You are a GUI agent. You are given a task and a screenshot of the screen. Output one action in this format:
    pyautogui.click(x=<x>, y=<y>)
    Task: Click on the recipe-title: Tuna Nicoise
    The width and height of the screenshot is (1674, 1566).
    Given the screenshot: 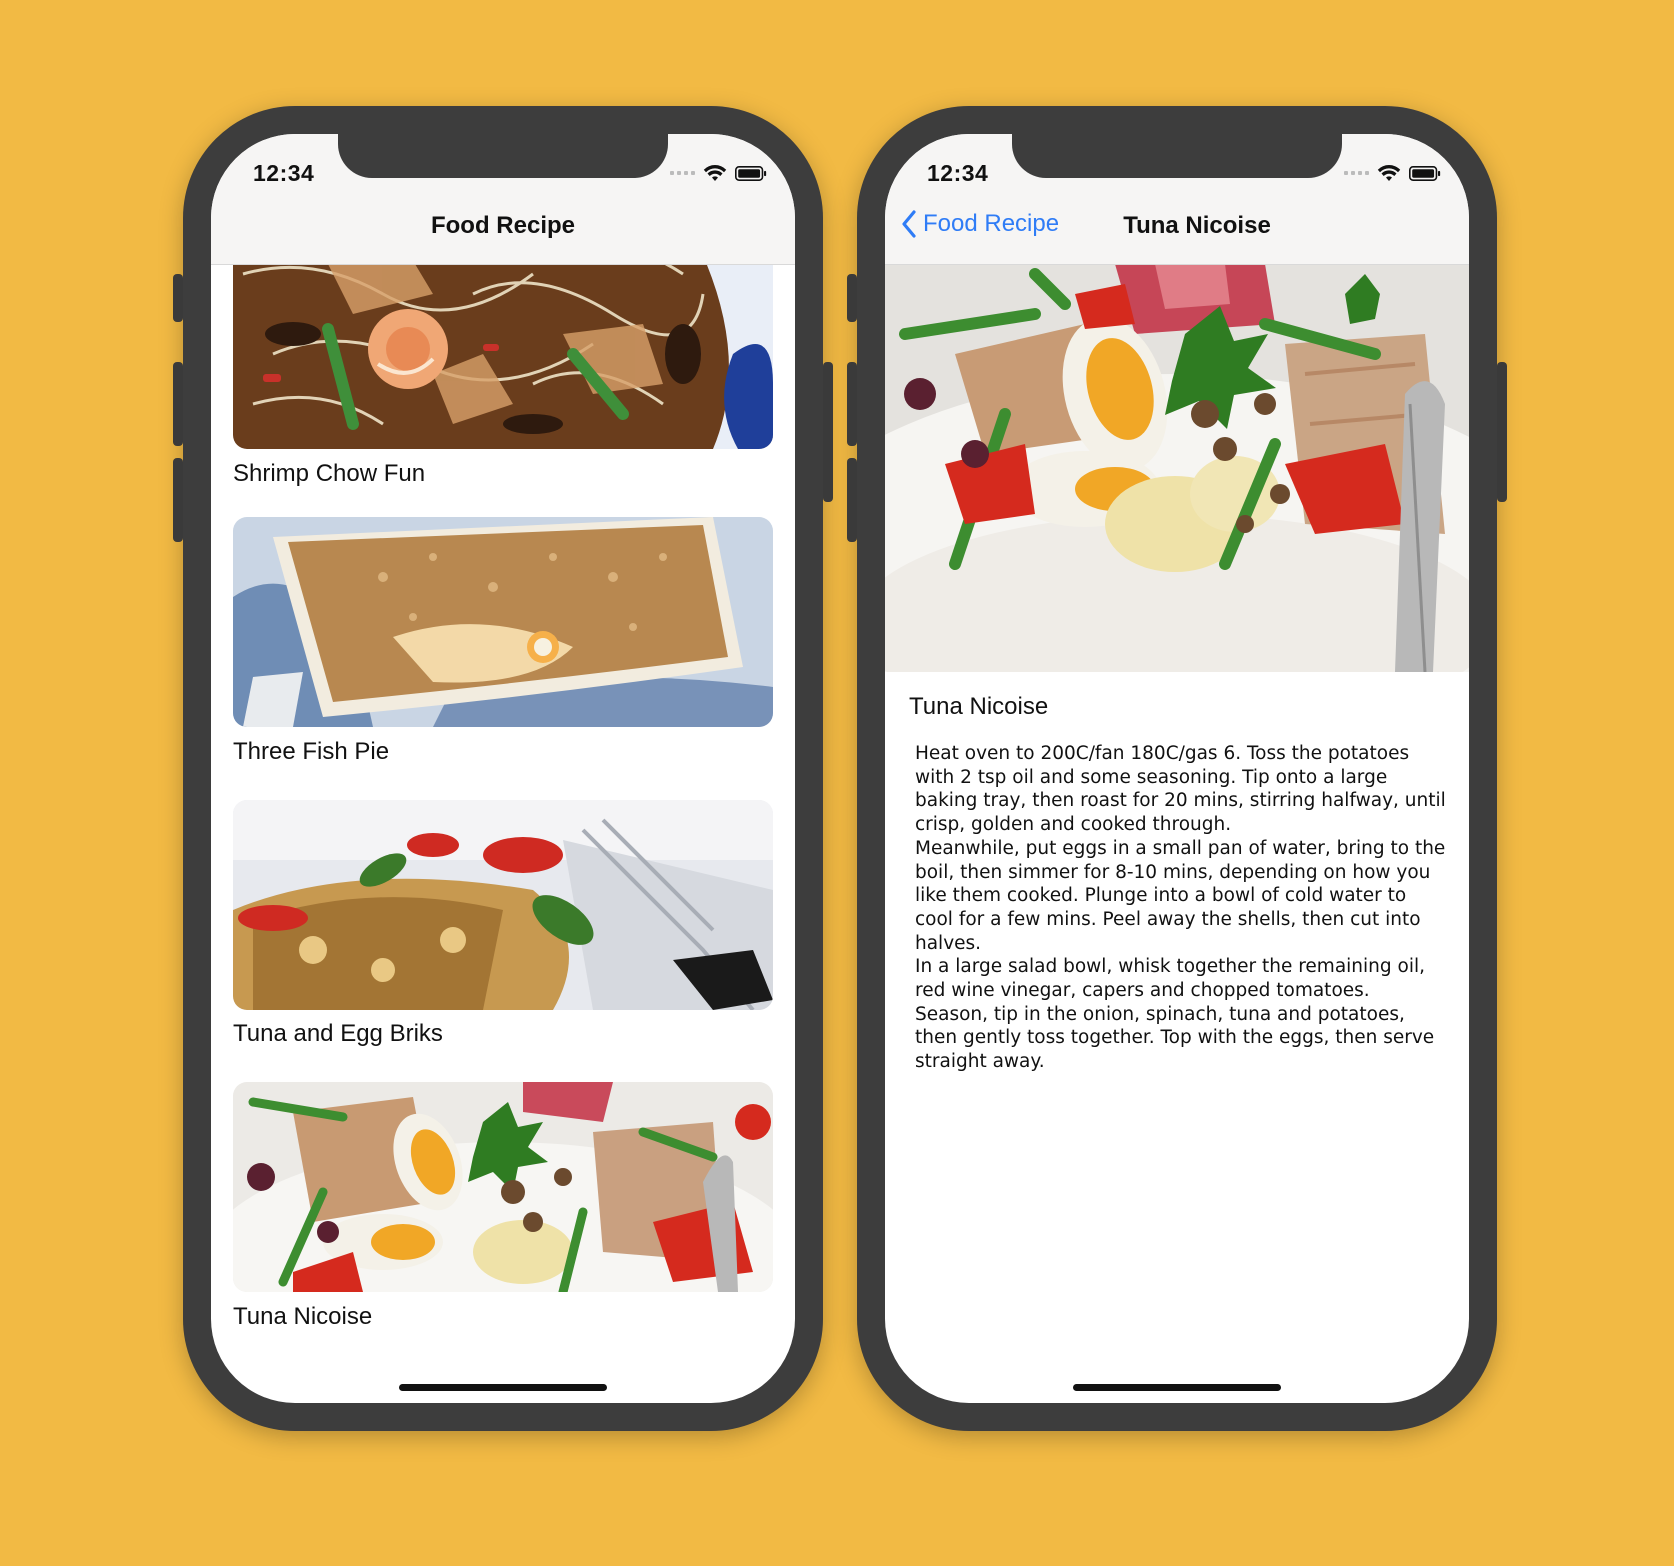 What is the action you would take?
    pyautogui.click(x=302, y=1317)
    